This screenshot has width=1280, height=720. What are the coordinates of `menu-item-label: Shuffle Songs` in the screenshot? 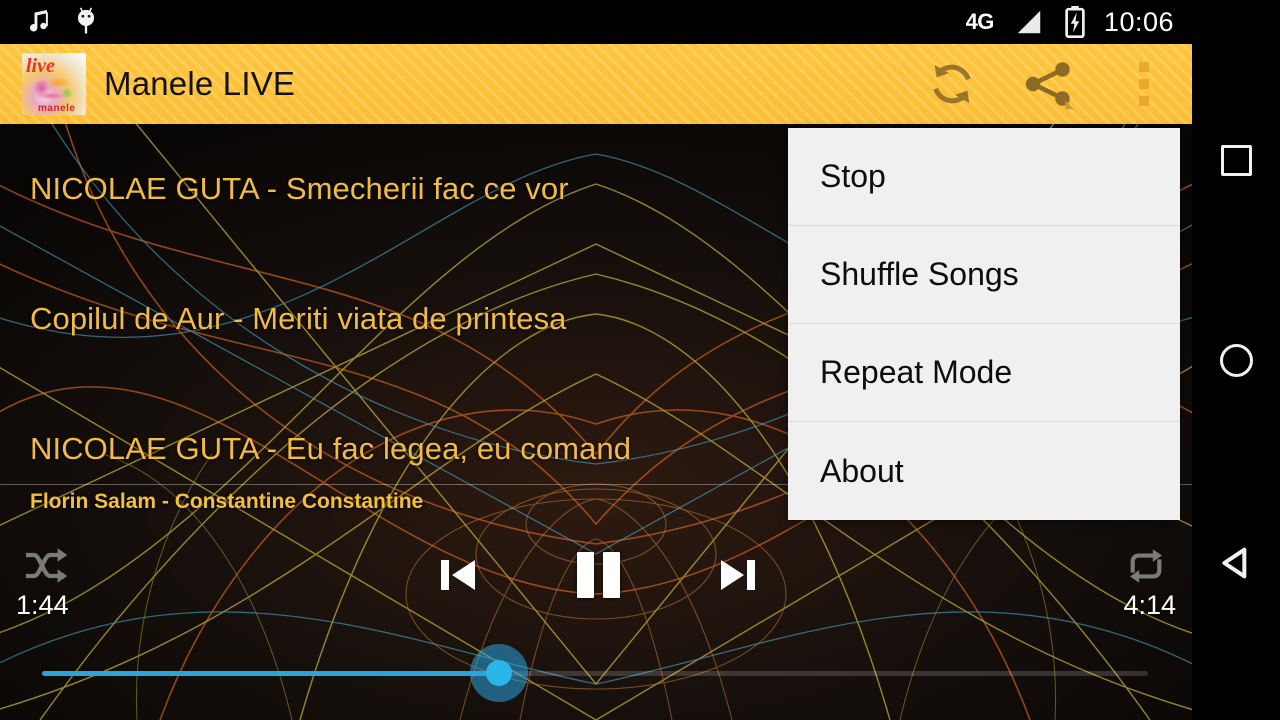 It's located at (919, 274).